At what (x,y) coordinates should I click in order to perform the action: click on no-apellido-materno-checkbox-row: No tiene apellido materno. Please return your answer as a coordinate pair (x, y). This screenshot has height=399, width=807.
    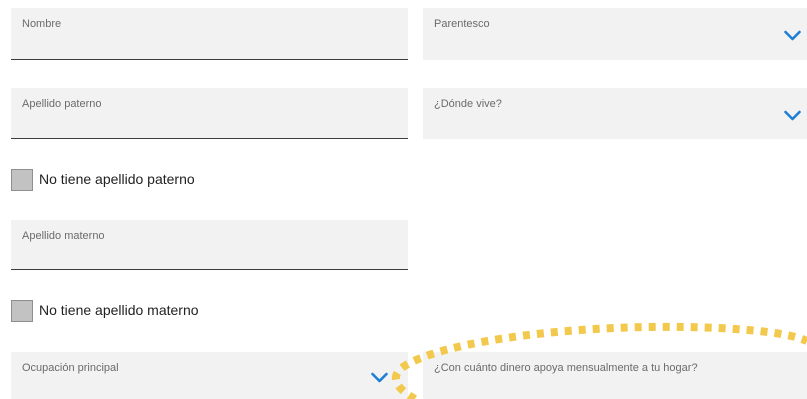
    Looking at the image, I should click on (111, 311).